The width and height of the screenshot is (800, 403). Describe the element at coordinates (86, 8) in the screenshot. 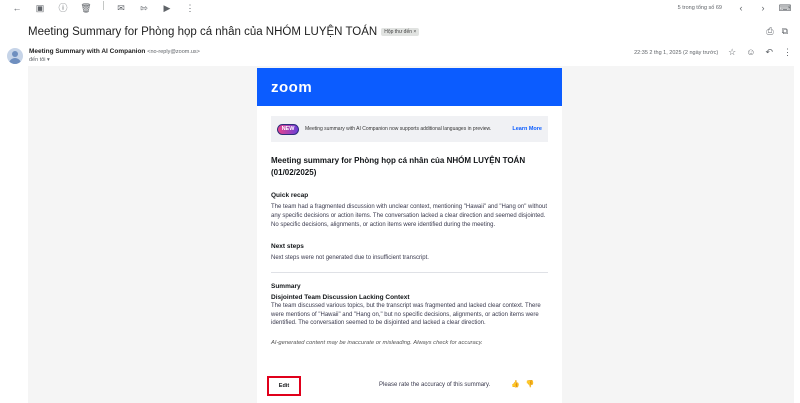

I see `delete-icon: 🗑` at that location.